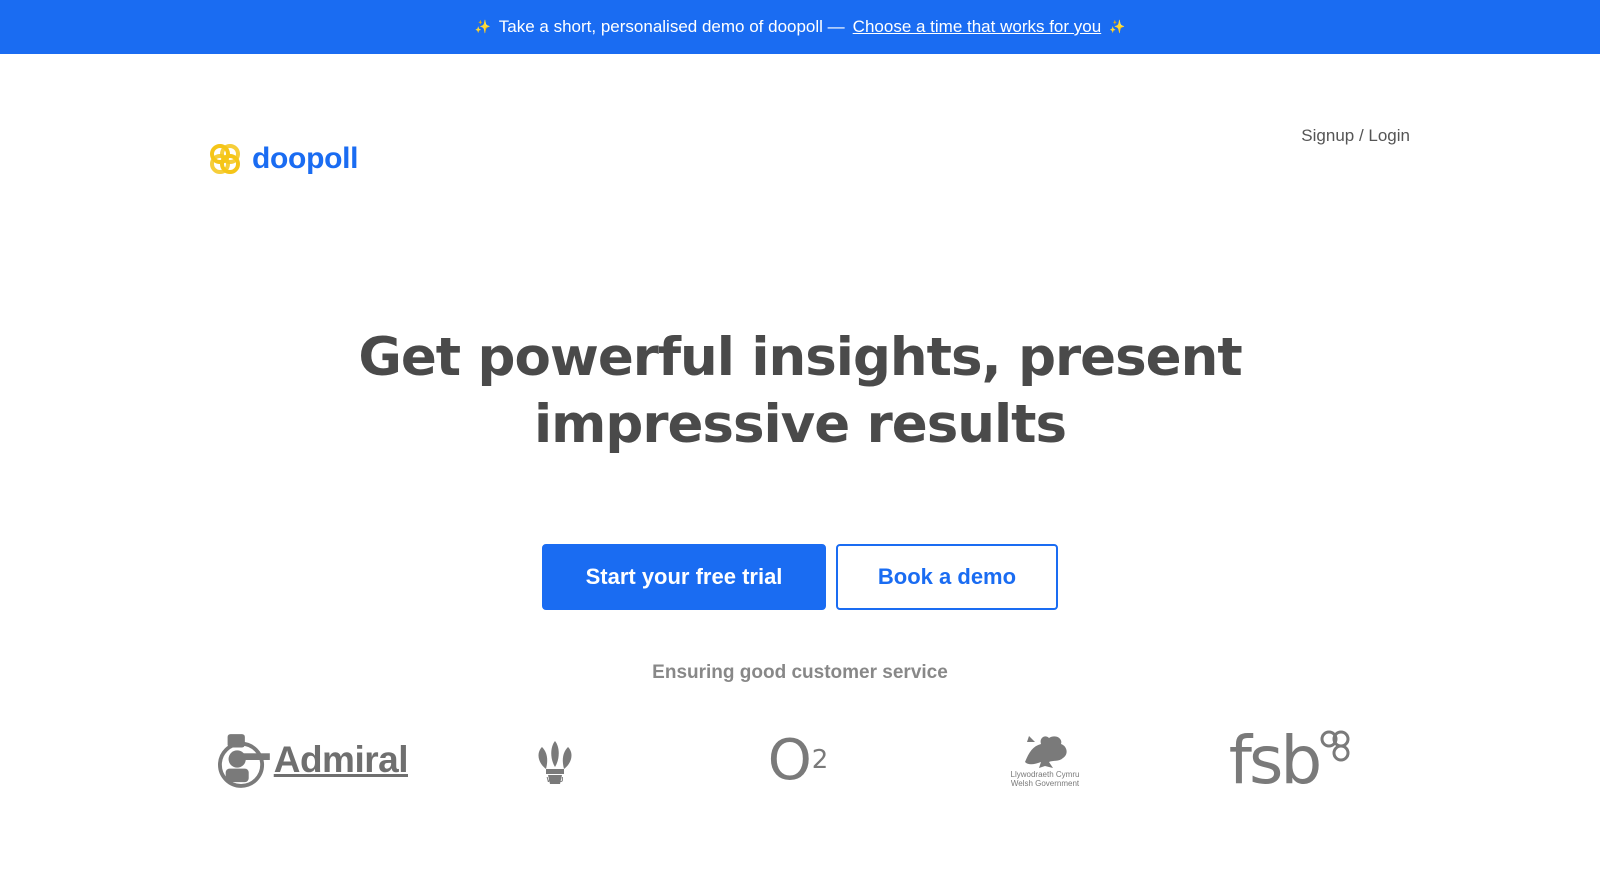 The height and width of the screenshot is (873, 1600). I want to click on cta-group: Start your free trial Book a demo, so click(800, 577).